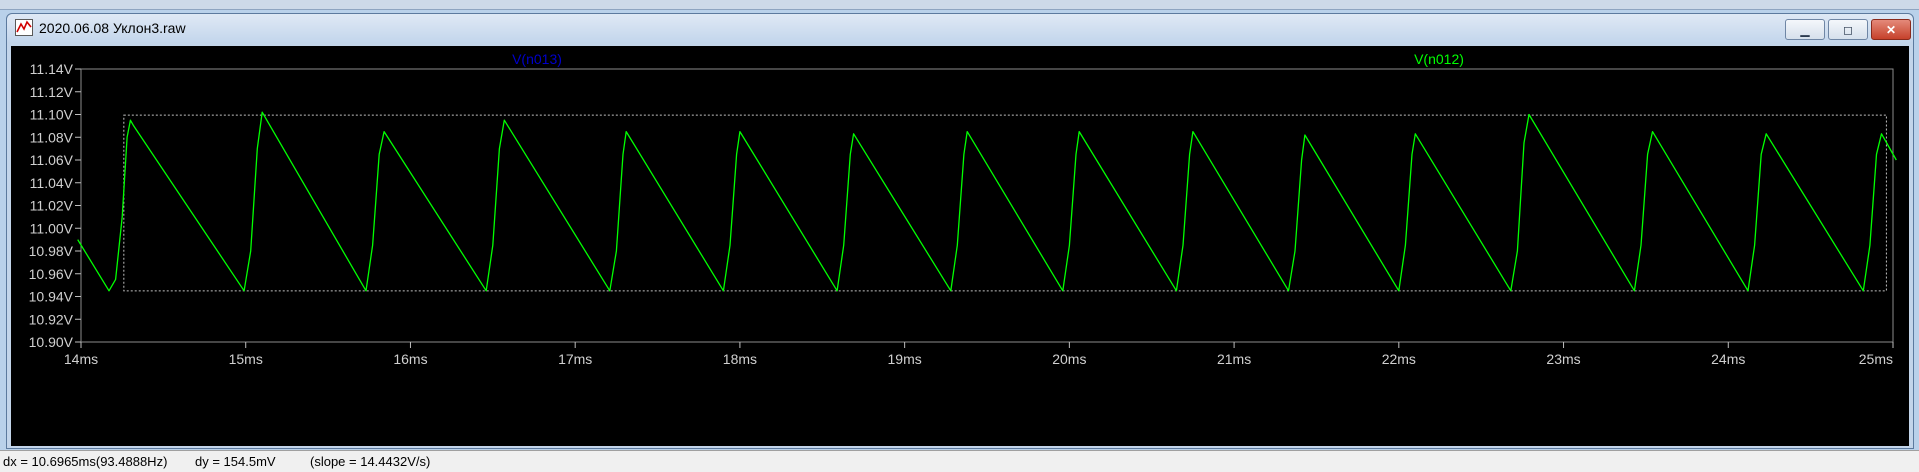 The width and height of the screenshot is (1919, 472). I want to click on status-dy: dy = 154.5mV, so click(235, 461).